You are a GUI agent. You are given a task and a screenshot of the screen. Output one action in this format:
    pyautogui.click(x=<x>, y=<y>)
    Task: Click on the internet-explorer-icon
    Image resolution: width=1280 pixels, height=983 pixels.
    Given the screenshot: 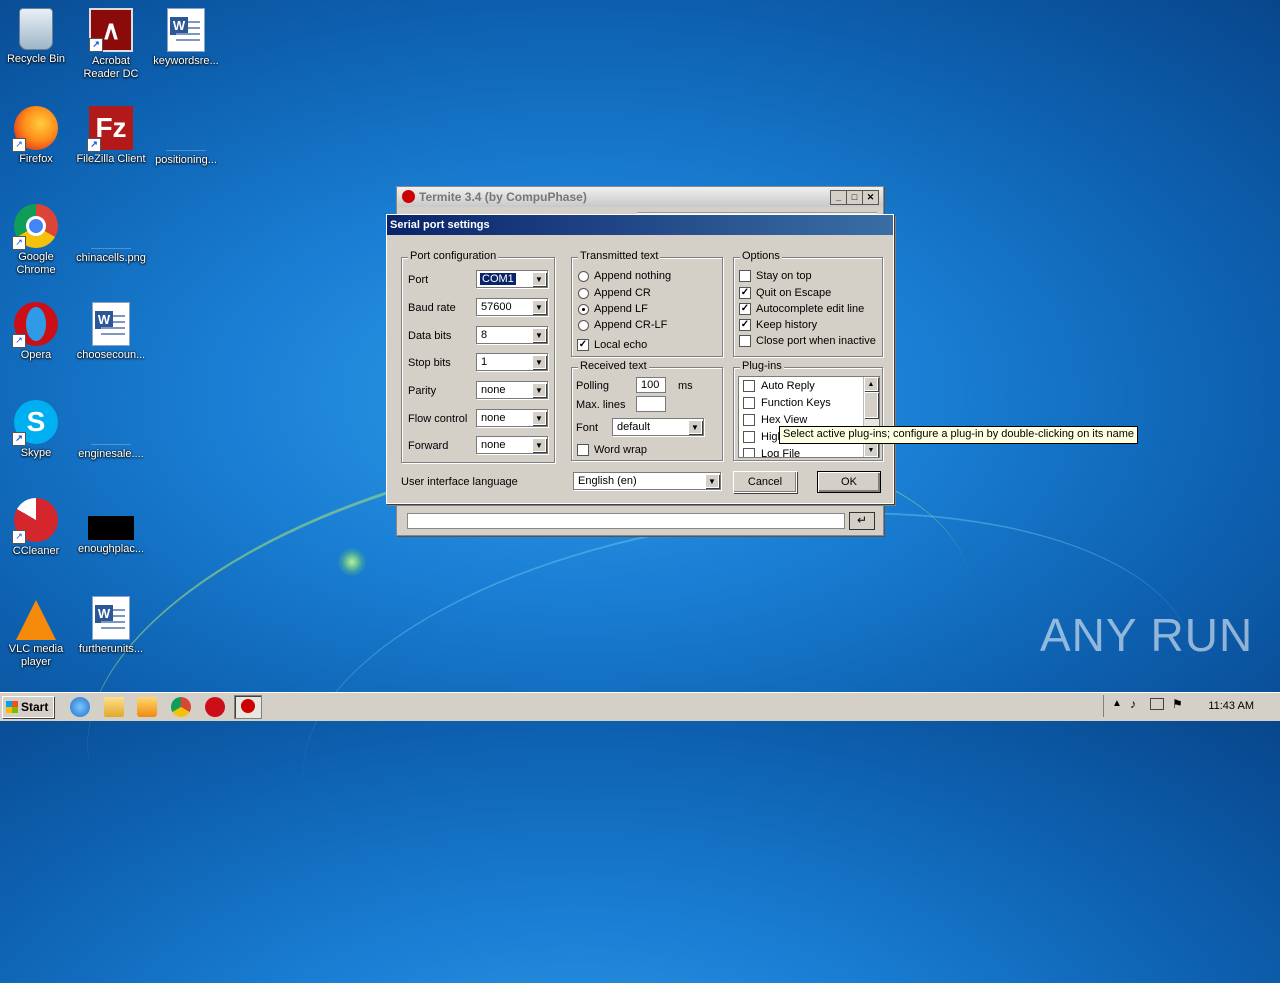 What is the action you would take?
    pyautogui.click(x=80, y=707)
    